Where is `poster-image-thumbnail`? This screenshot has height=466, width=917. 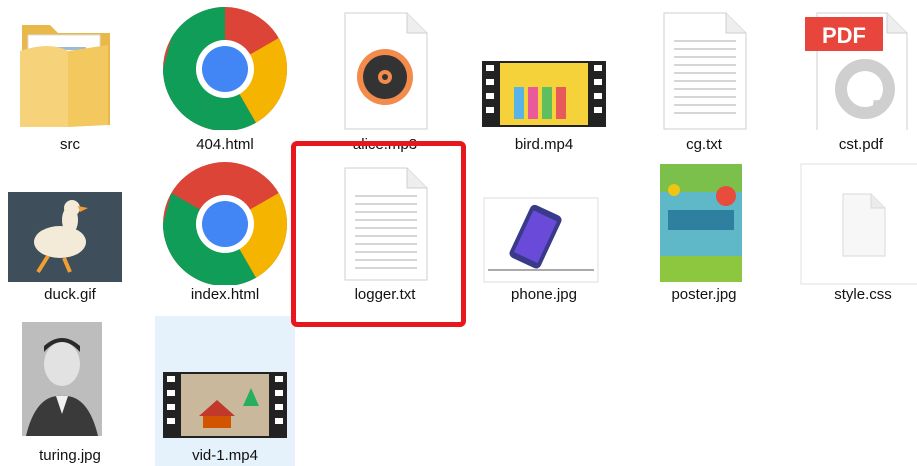 poster-image-thumbnail is located at coordinates (701, 223).